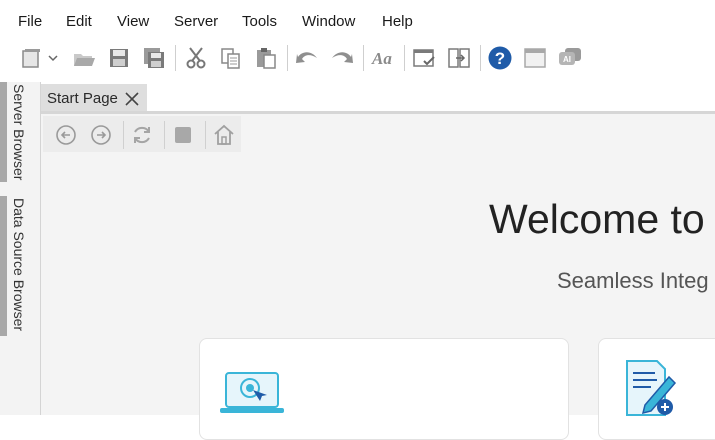  What do you see at coordinates (82, 98) in the screenshot?
I see `tab-label: Start Page` at bounding box center [82, 98].